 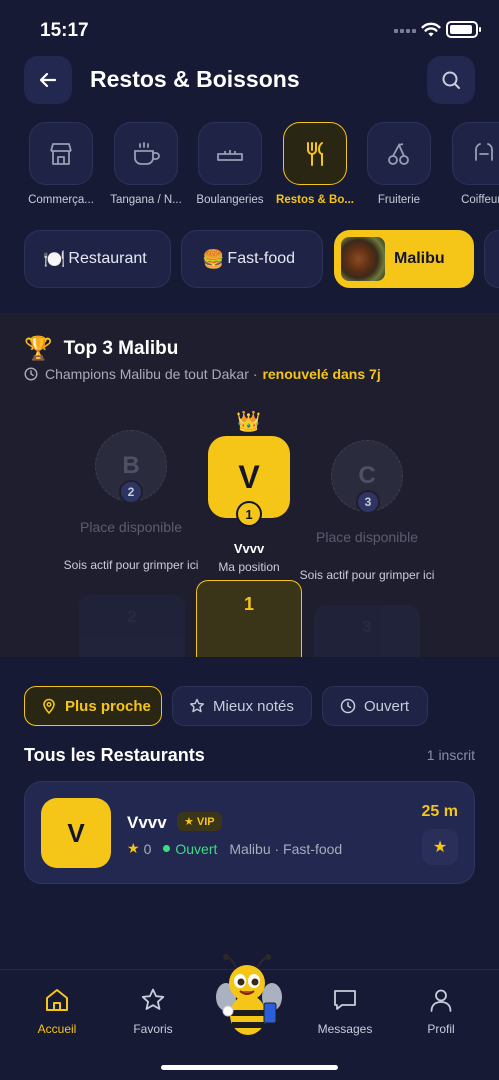 What do you see at coordinates (153, 1029) in the screenshot?
I see `nav-favorites-label: Favoris` at bounding box center [153, 1029].